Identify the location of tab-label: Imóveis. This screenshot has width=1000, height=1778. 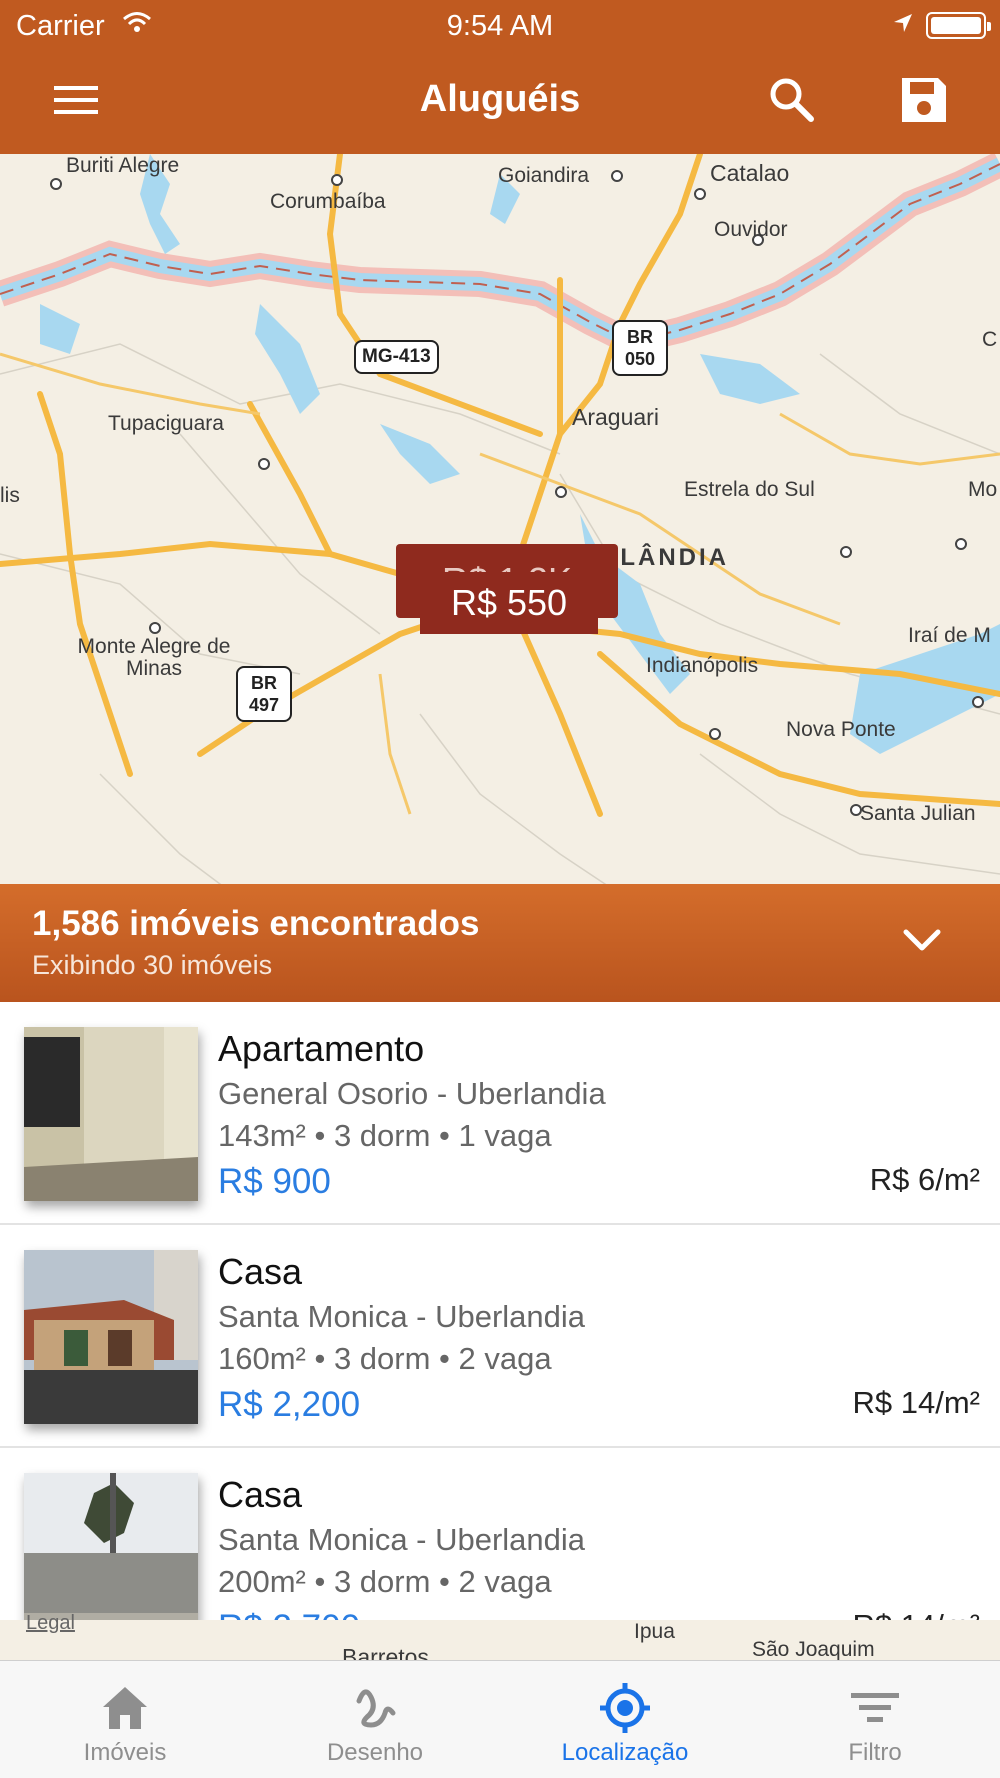
(125, 1752).